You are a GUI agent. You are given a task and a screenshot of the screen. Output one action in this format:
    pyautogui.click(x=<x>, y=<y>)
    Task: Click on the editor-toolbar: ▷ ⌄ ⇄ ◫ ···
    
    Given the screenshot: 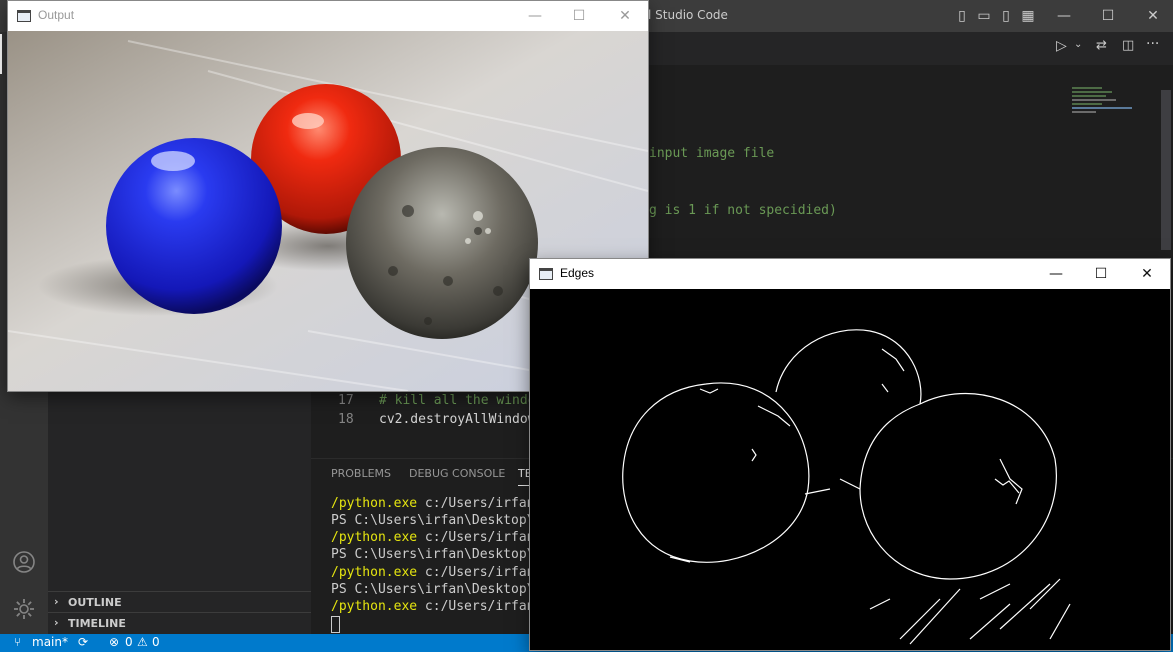 What is the action you would take?
    pyautogui.click(x=1105, y=48)
    